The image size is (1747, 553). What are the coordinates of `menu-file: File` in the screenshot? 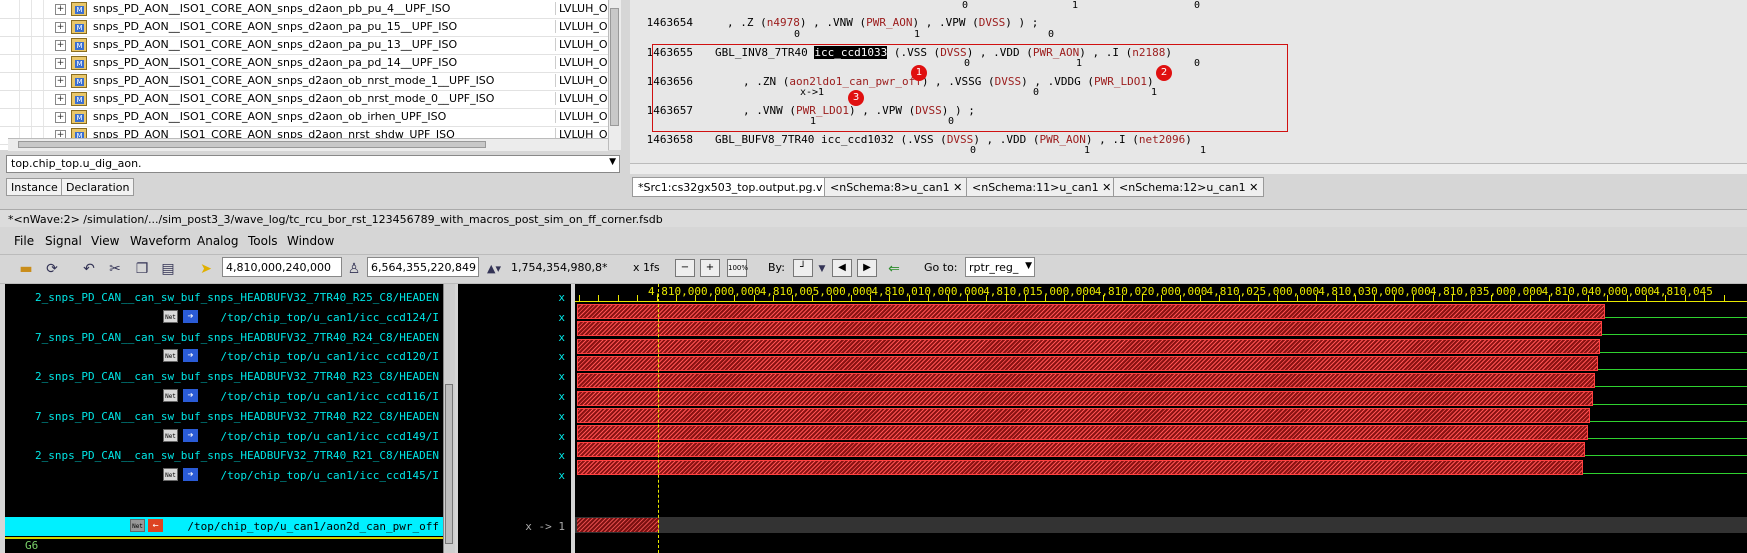 It's located at (24, 241).